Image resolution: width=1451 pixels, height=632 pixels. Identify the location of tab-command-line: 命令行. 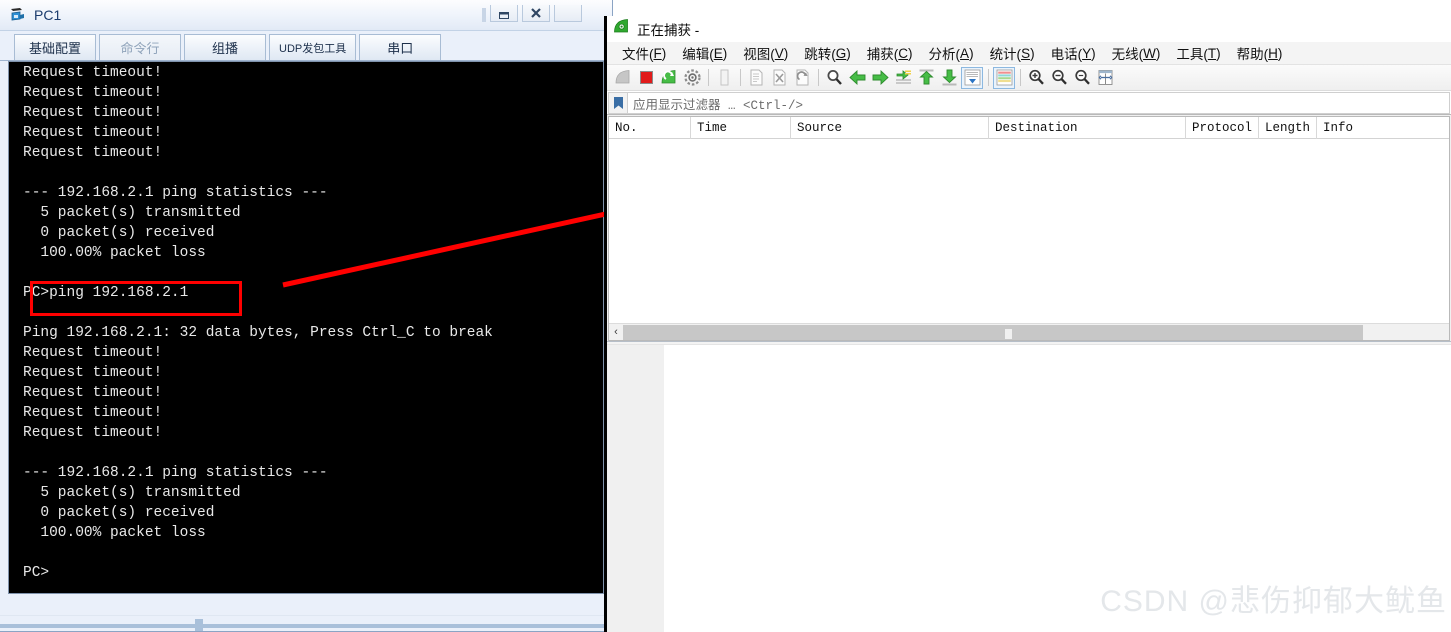
(140, 47).